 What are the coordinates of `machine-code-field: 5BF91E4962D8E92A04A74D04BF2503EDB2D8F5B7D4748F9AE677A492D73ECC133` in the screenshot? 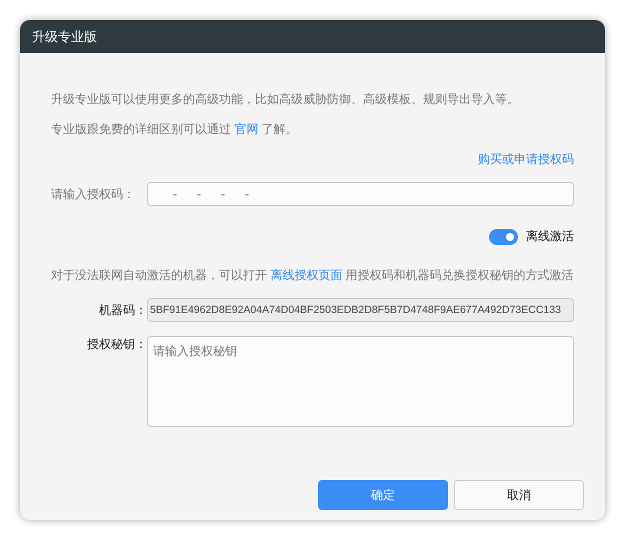 It's located at (360, 310).